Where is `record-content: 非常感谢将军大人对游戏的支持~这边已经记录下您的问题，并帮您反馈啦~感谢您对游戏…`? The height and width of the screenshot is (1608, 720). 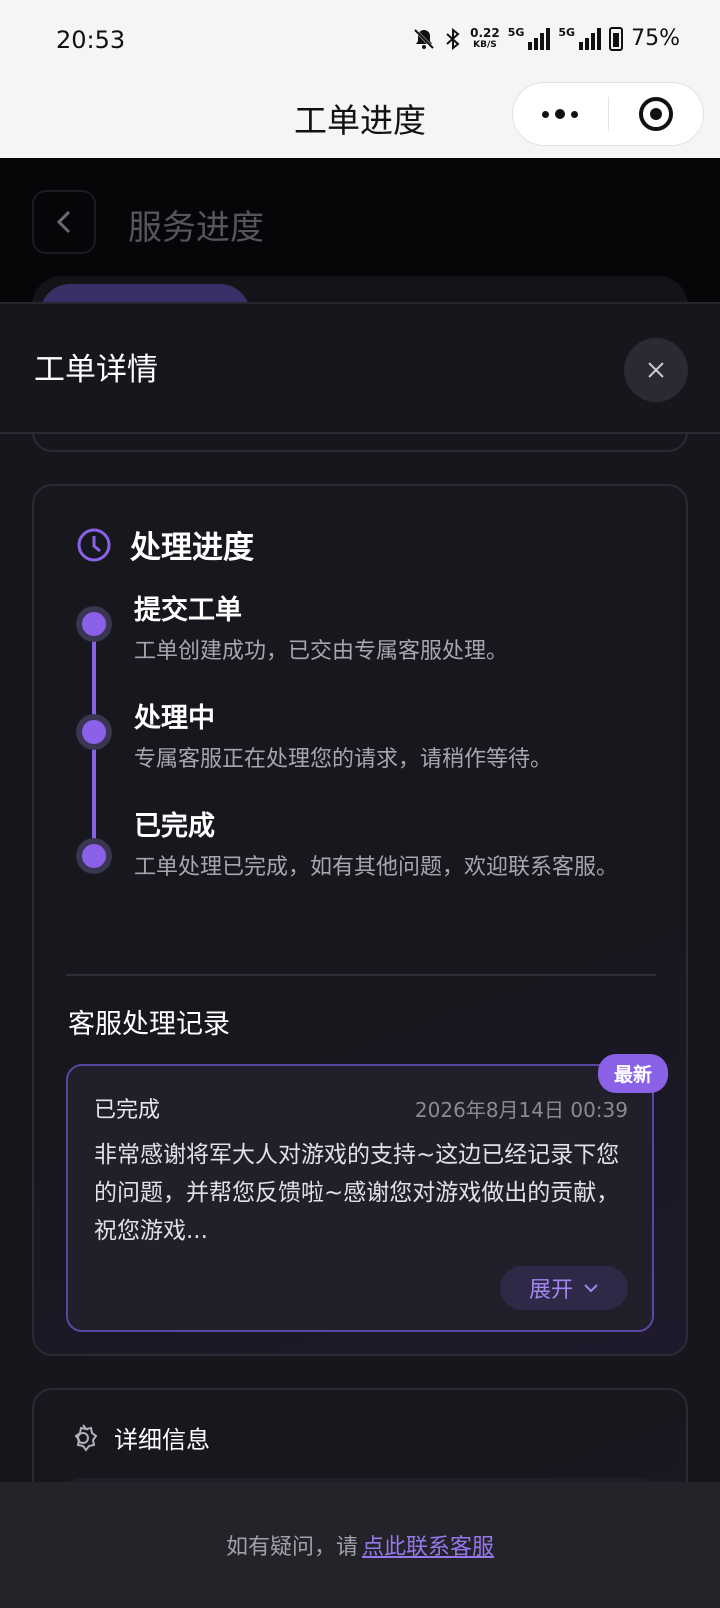 record-content: 非常感谢将军大人对游戏的支持~这边已经记录下您的问题，并帮您反馈啦~感谢您对游戏… is located at coordinates (357, 1193).